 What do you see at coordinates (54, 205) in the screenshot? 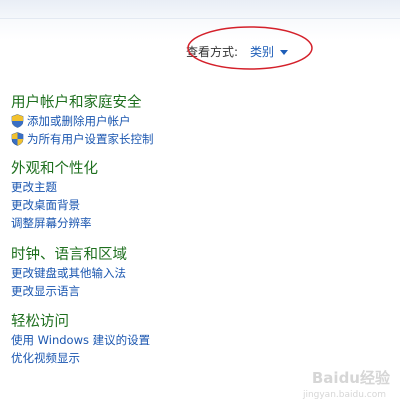
I see `link-change-desktop-background: 更改桌面背景` at bounding box center [54, 205].